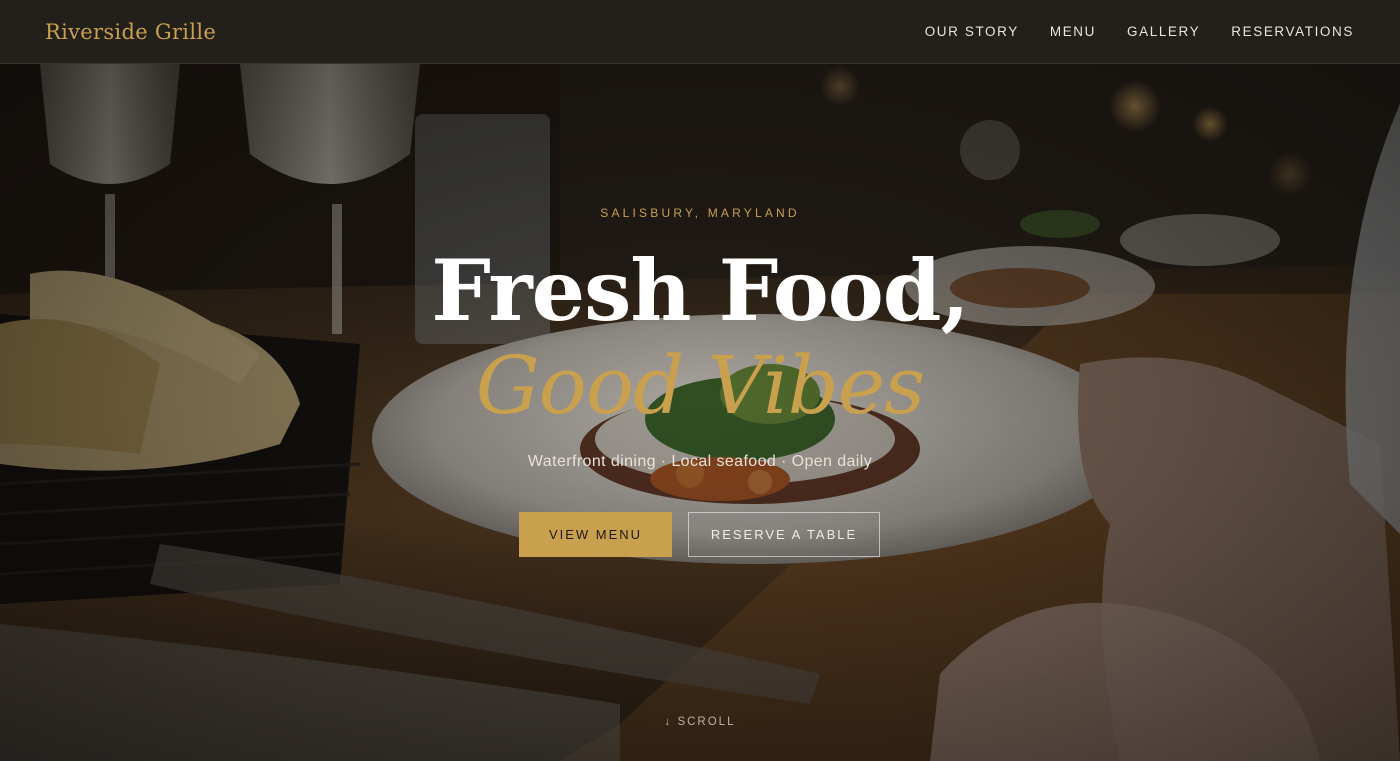 The image size is (1400, 761). I want to click on hero-cta-group: VIEW MENU RESERVE A TABLE, so click(699, 534).